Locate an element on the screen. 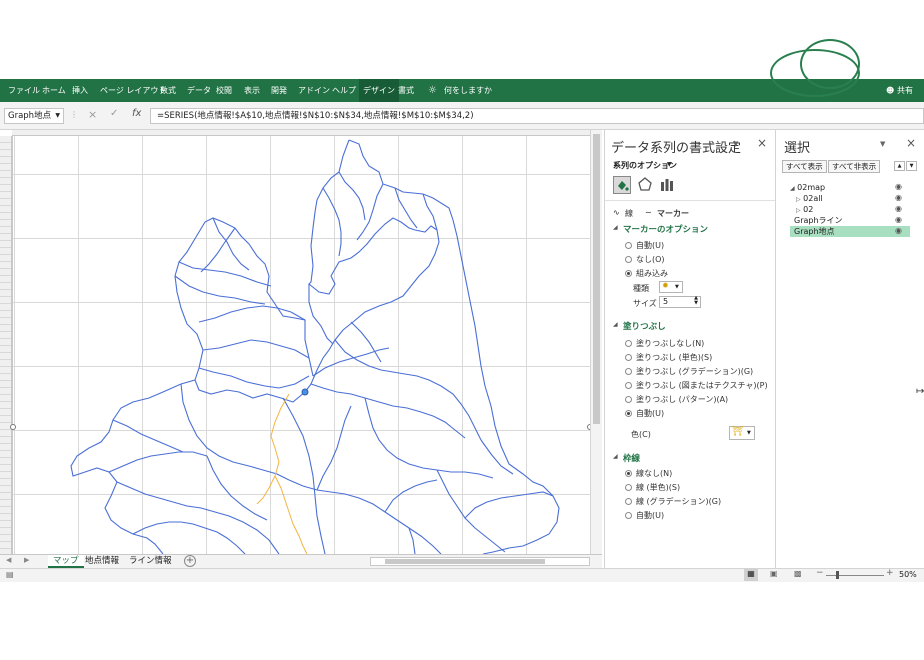  fill-pattern-radio: 塗りつぶし (パターン)(A) is located at coordinates (676, 399).